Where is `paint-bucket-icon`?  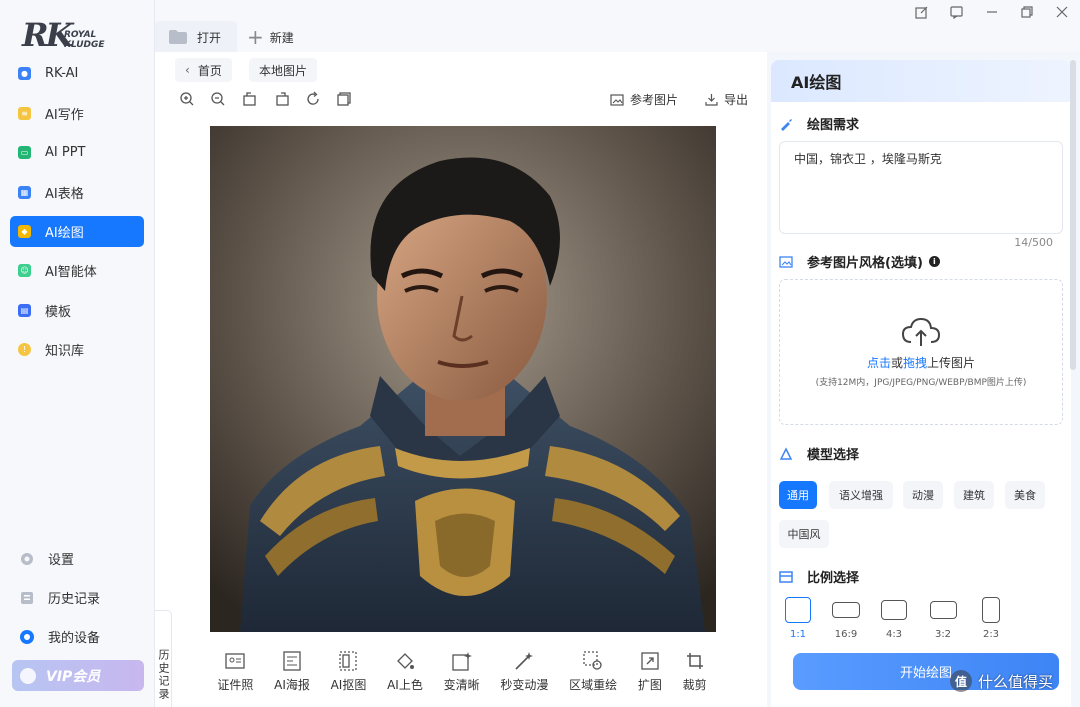 paint-bucket-icon is located at coordinates (405, 661).